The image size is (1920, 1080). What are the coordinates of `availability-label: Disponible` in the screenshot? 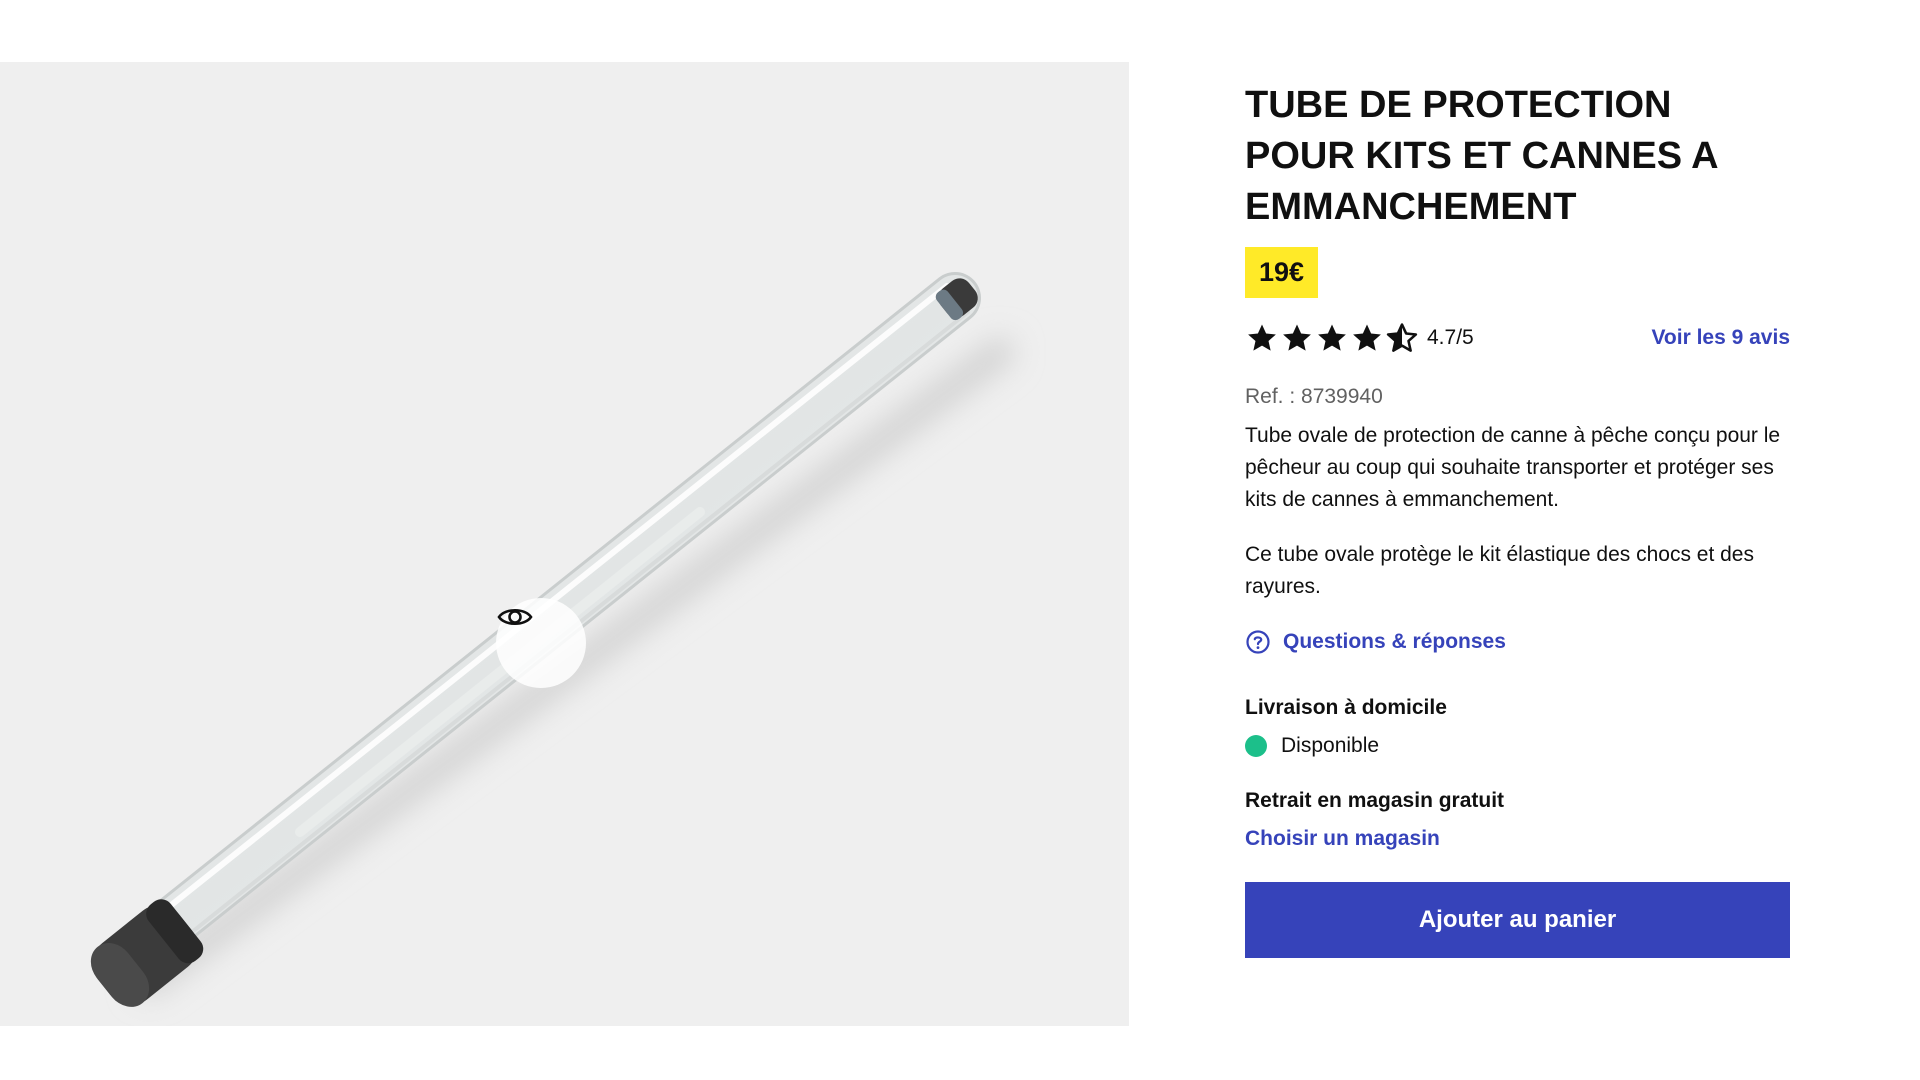 It's located at (1330, 745).